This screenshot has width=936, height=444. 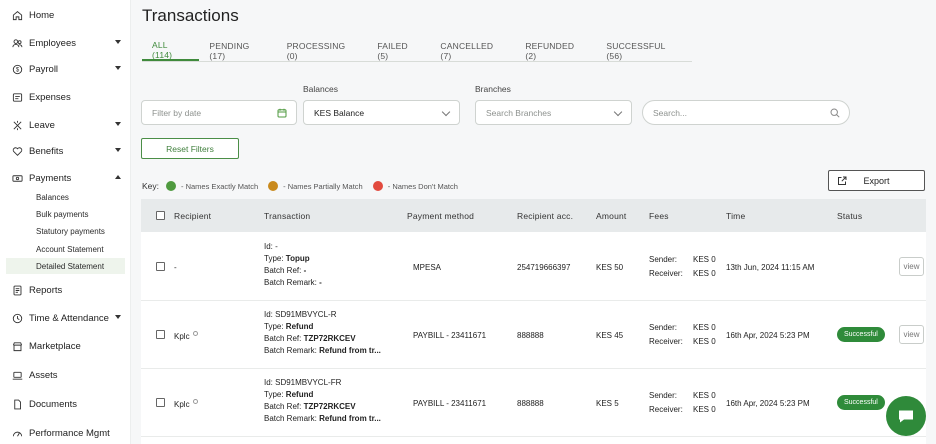 I want to click on sidebar-item-label: Expenses, so click(x=50, y=97).